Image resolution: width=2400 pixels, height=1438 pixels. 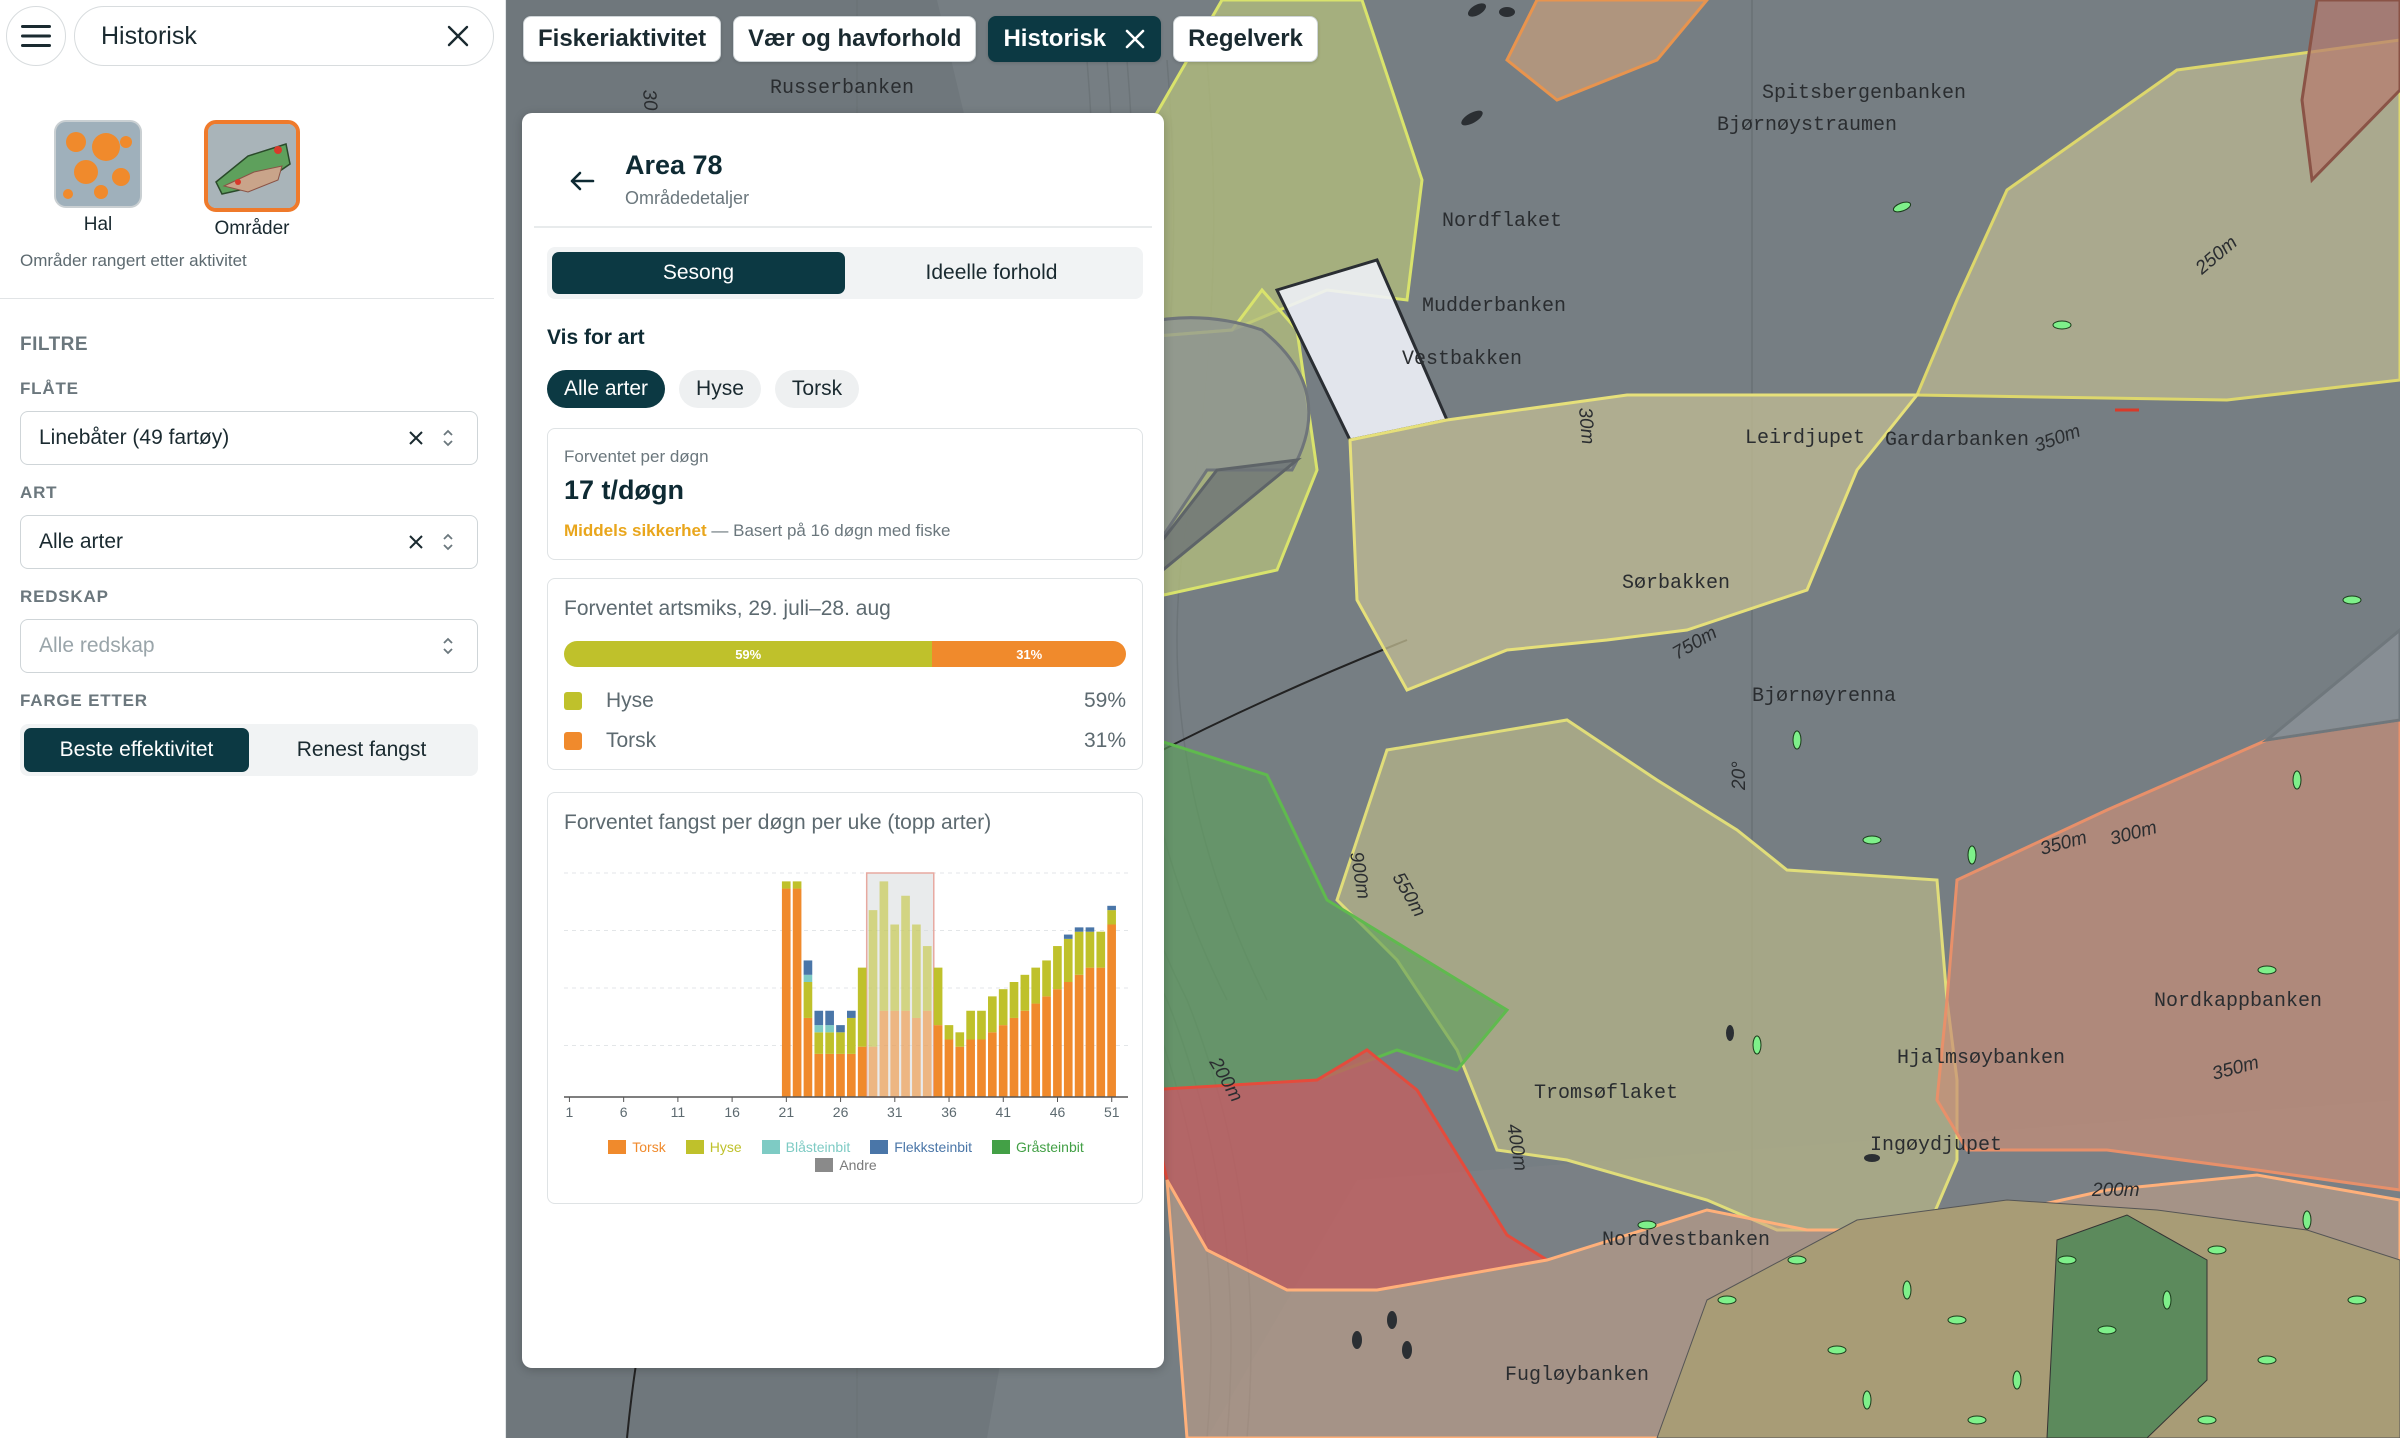 I want to click on chip-historisk: Historisk, so click(x=1075, y=39).